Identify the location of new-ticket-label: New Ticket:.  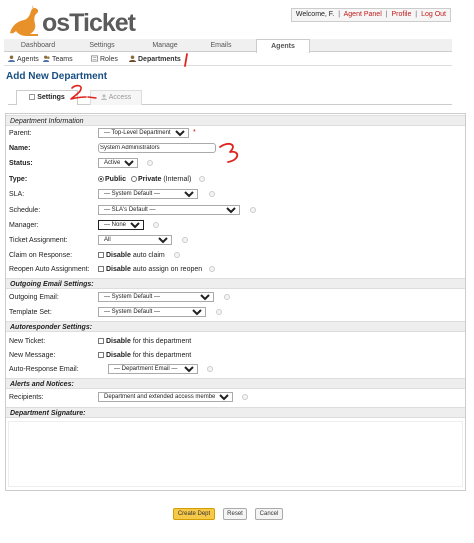
(27, 341).